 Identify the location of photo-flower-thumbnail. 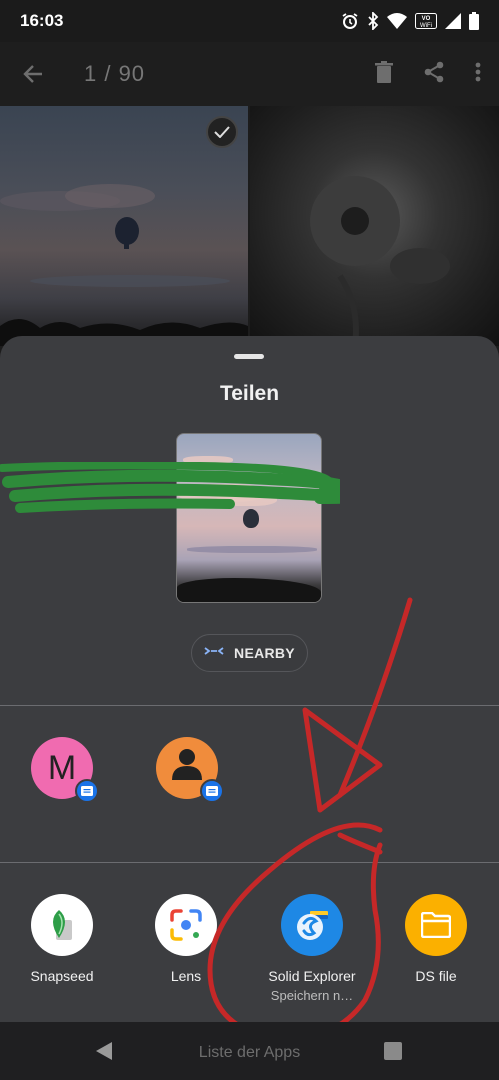
(374, 226).